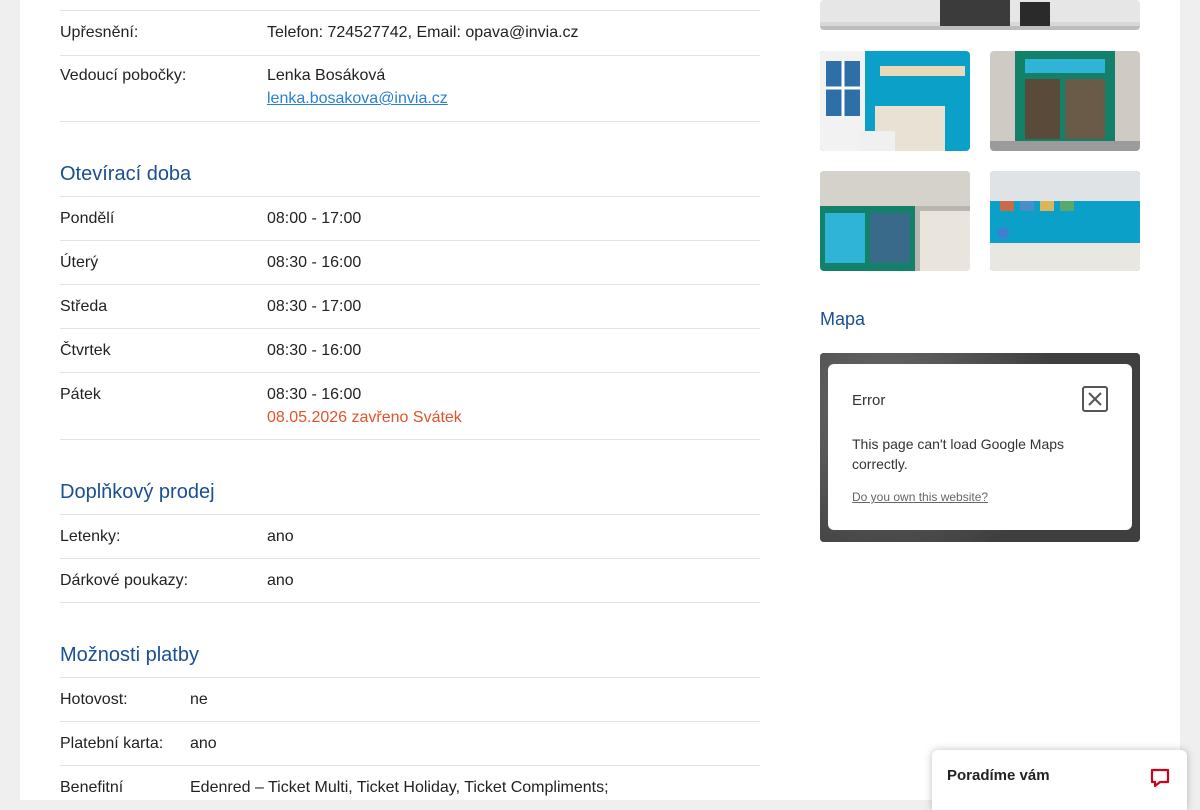  Describe the element at coordinates (920, 497) in the screenshot. I see `map-own-website-link: Do you own this website?` at that location.